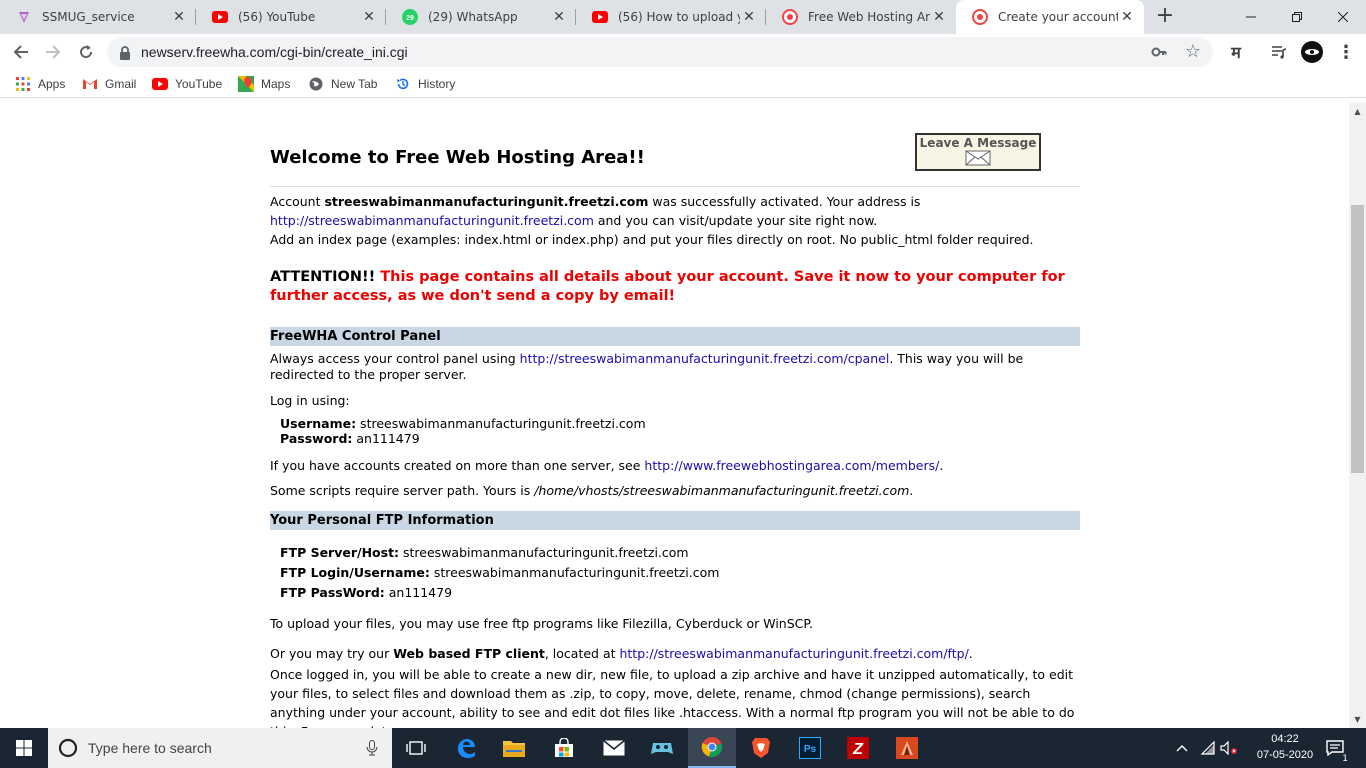  I want to click on youtube-icon, so click(600, 17).